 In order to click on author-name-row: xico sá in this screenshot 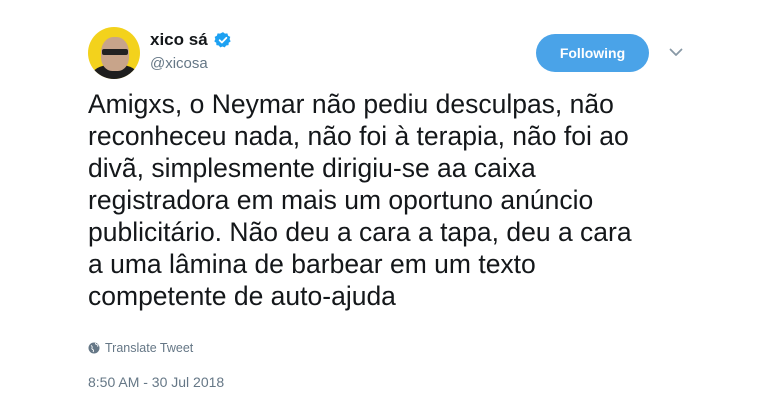, I will do `click(191, 40)`.